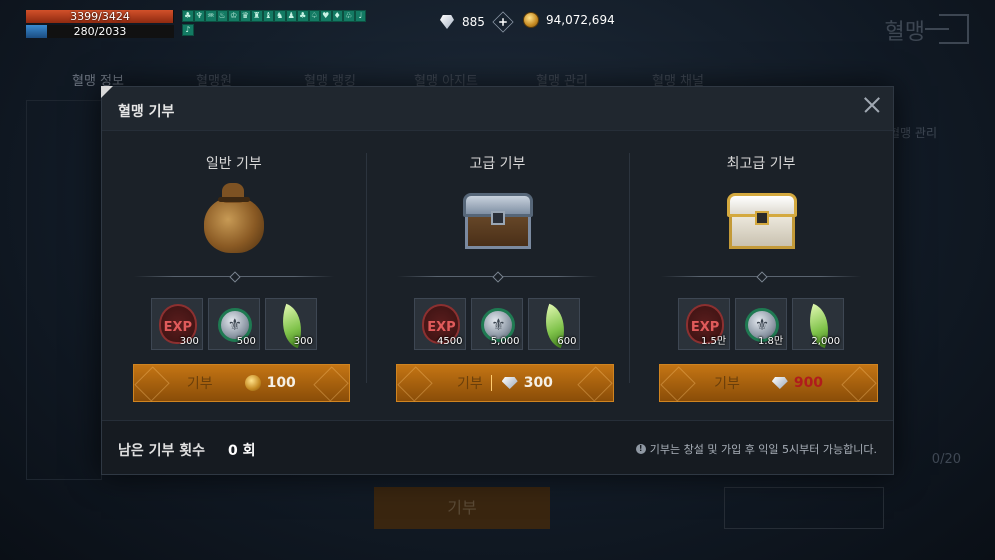 The height and width of the screenshot is (560, 995). I want to click on remaining-count-value: 0 회, so click(242, 451).